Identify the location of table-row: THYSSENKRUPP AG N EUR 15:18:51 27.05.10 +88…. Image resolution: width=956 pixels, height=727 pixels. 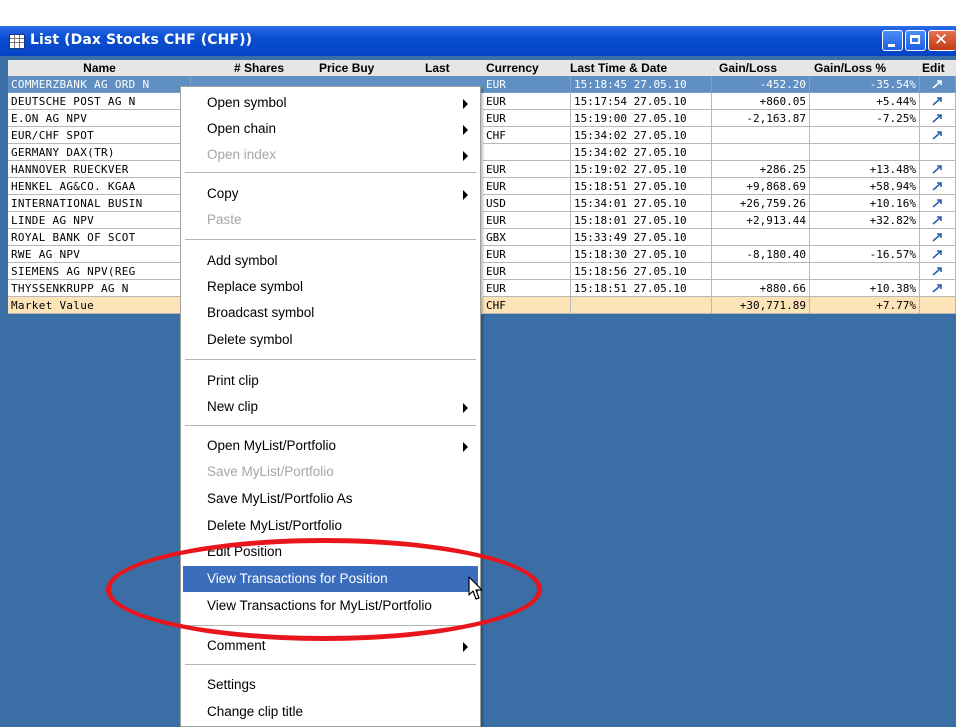
(482, 288).